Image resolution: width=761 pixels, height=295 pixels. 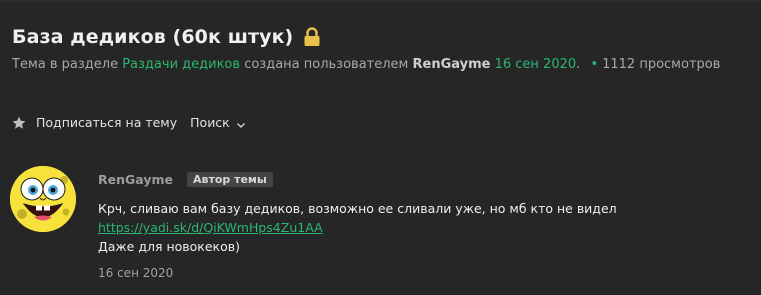 I want to click on chevron-down-icon, so click(x=241, y=123).